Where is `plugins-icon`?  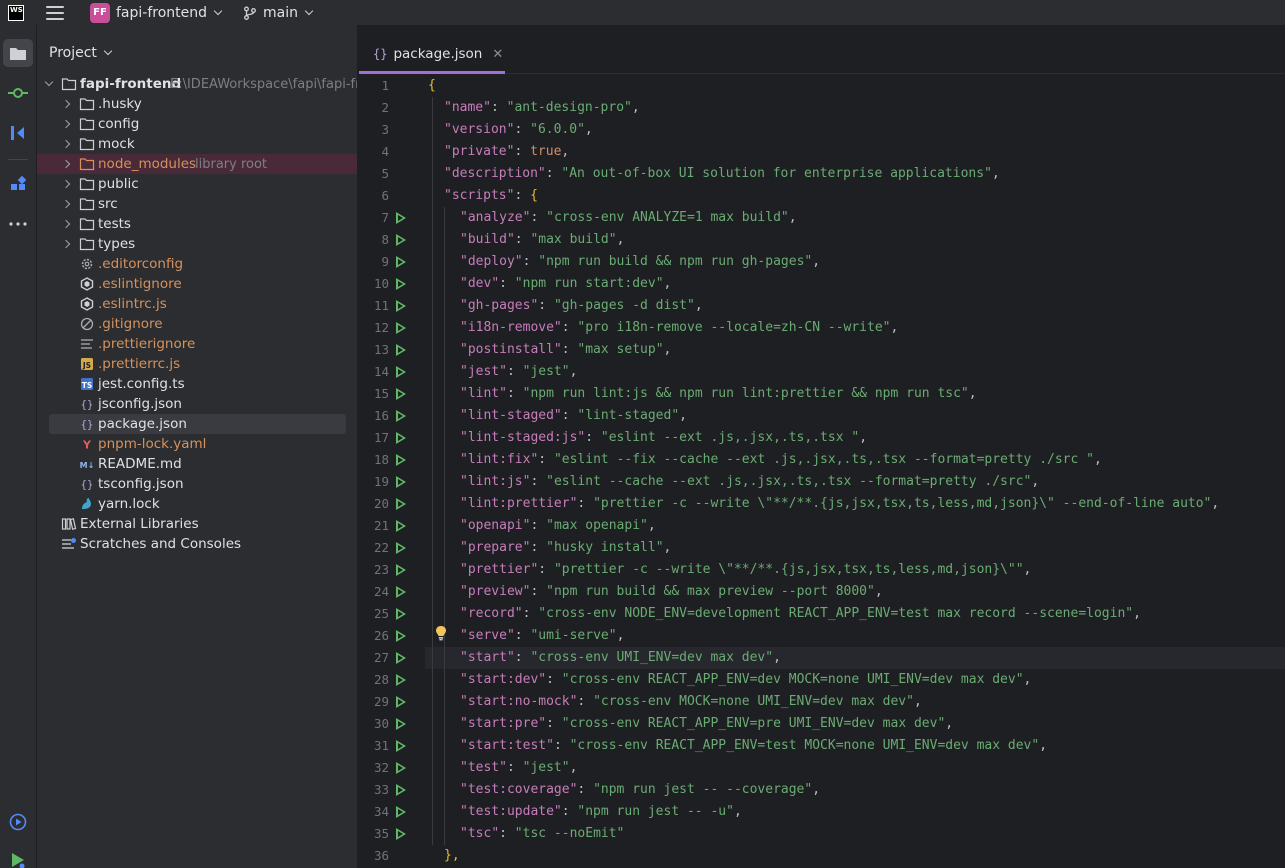 plugins-icon is located at coordinates (18, 184).